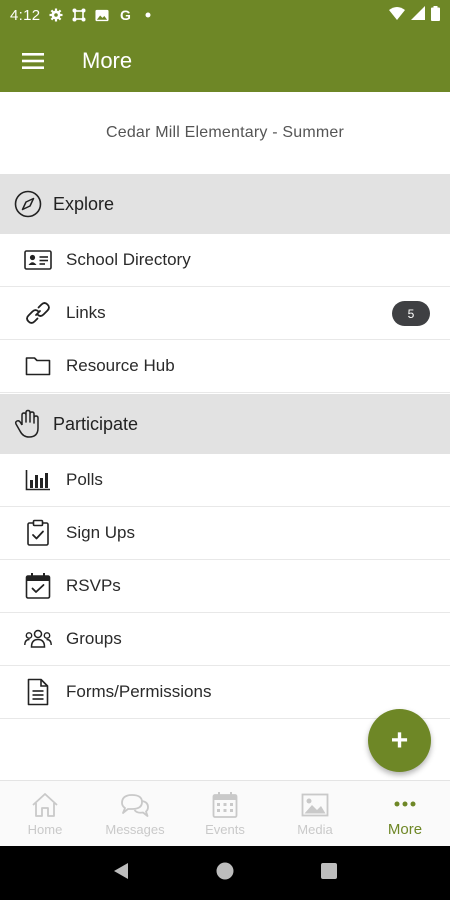  Describe the element at coordinates (315, 805) in the screenshot. I see `image-icon` at that location.